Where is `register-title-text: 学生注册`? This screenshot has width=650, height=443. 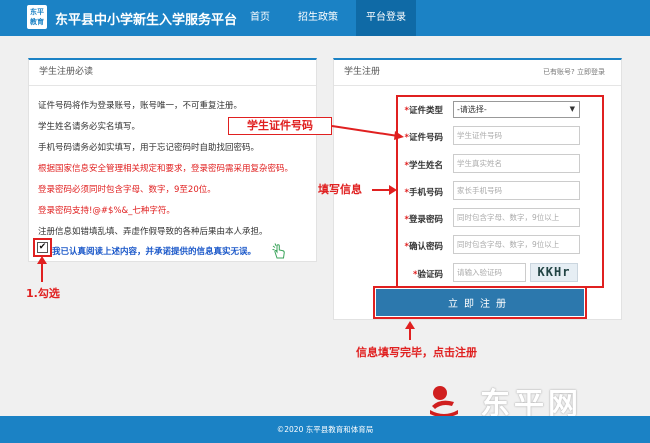
register-title-text: 学生注册 is located at coordinates (362, 72).